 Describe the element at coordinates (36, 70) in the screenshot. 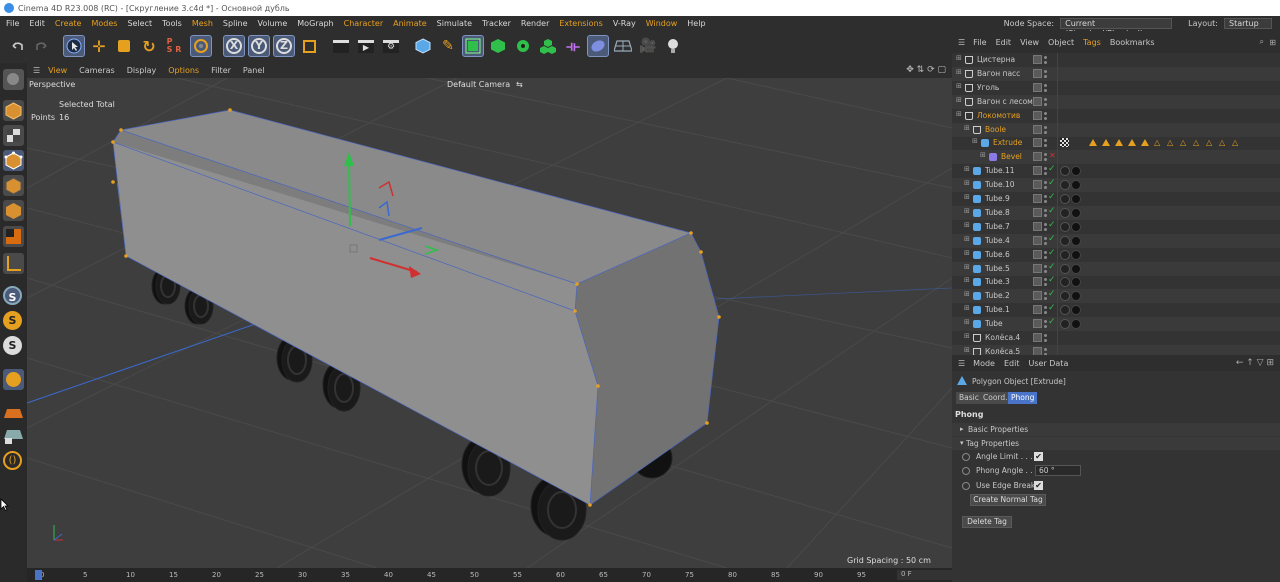

I see `viewport-menu-icon: ☰` at that location.